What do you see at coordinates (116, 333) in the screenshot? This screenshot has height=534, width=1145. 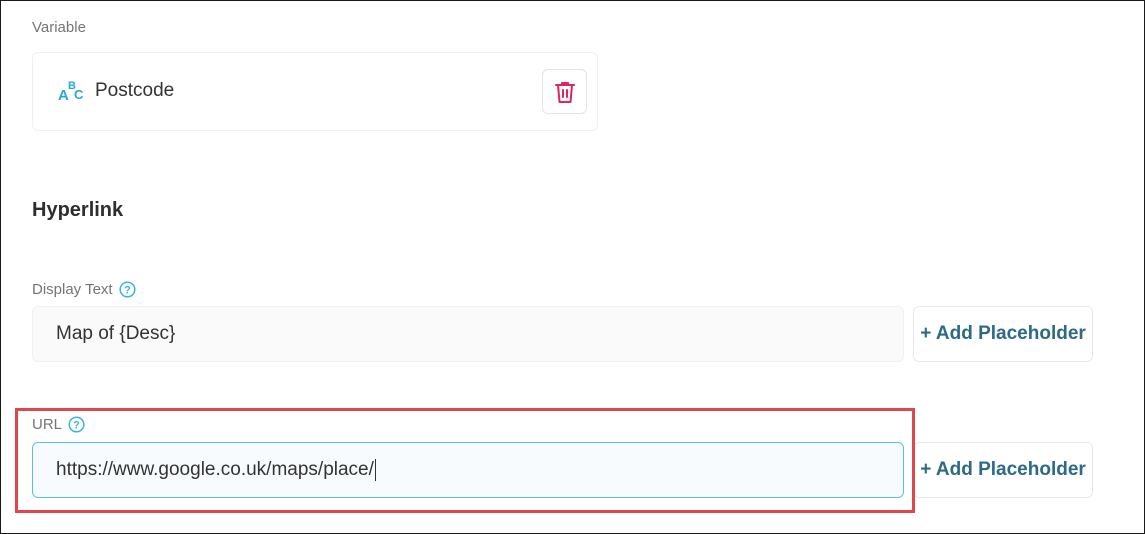 I see `display-text-value: Map of {Desc}` at bounding box center [116, 333].